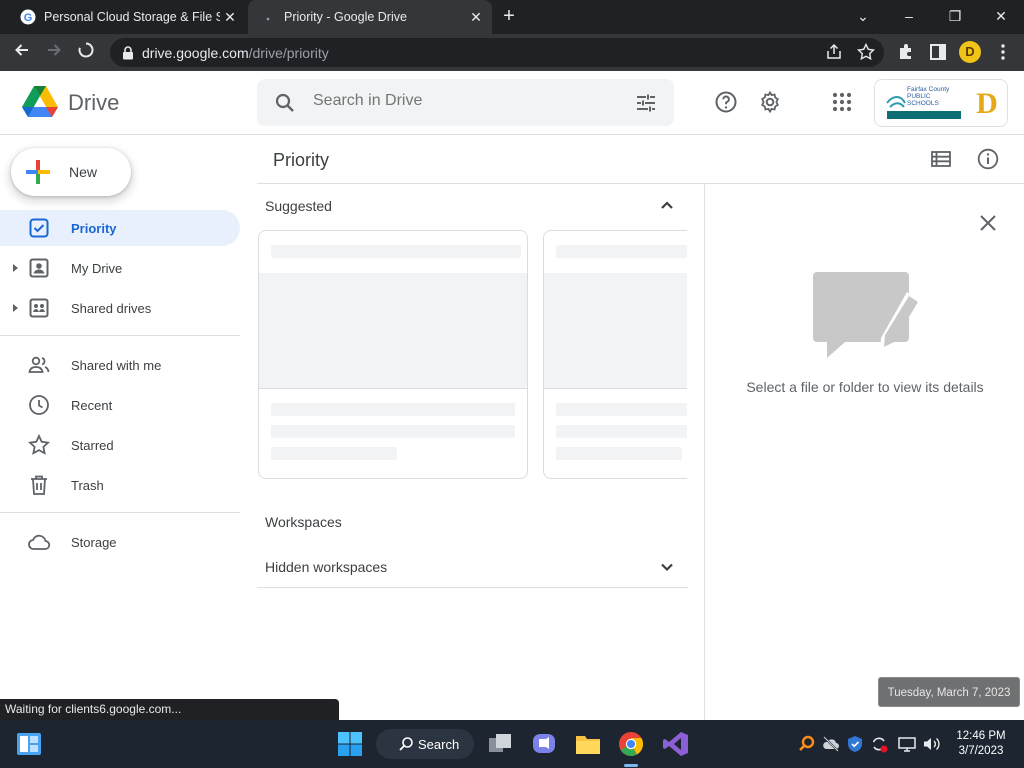 This screenshot has height=768, width=1024. I want to click on account-avatar: D, so click(987, 104).